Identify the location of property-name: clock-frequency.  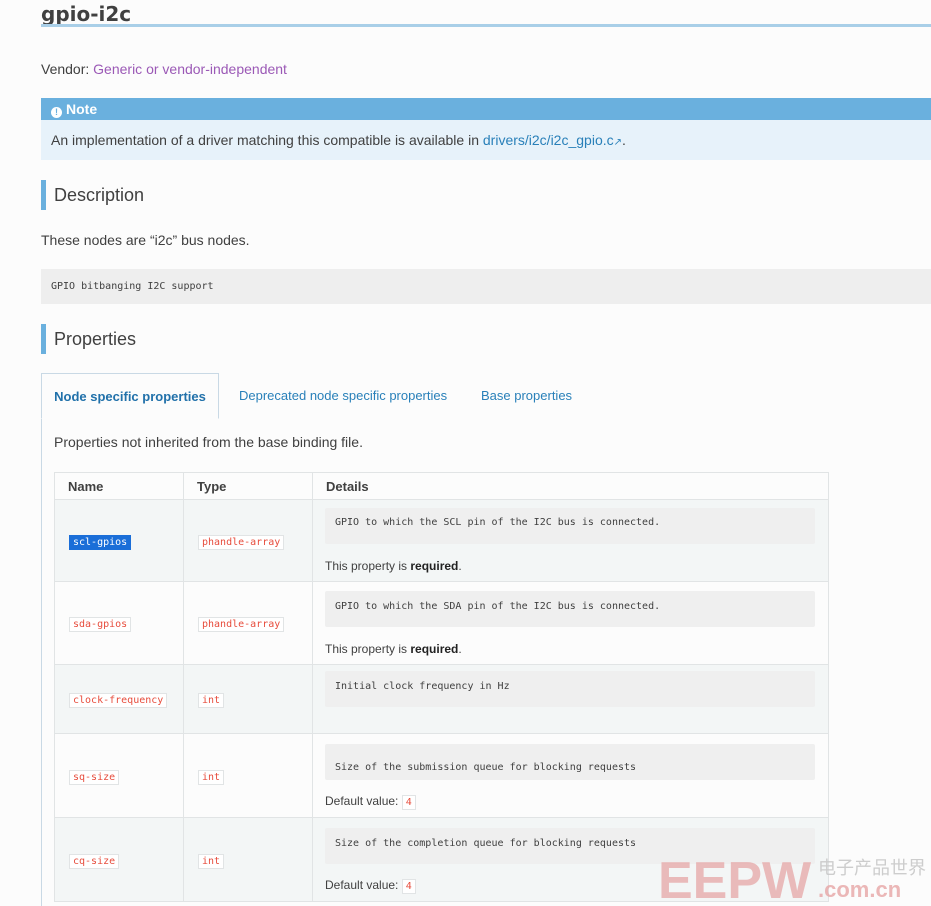
(118, 700).